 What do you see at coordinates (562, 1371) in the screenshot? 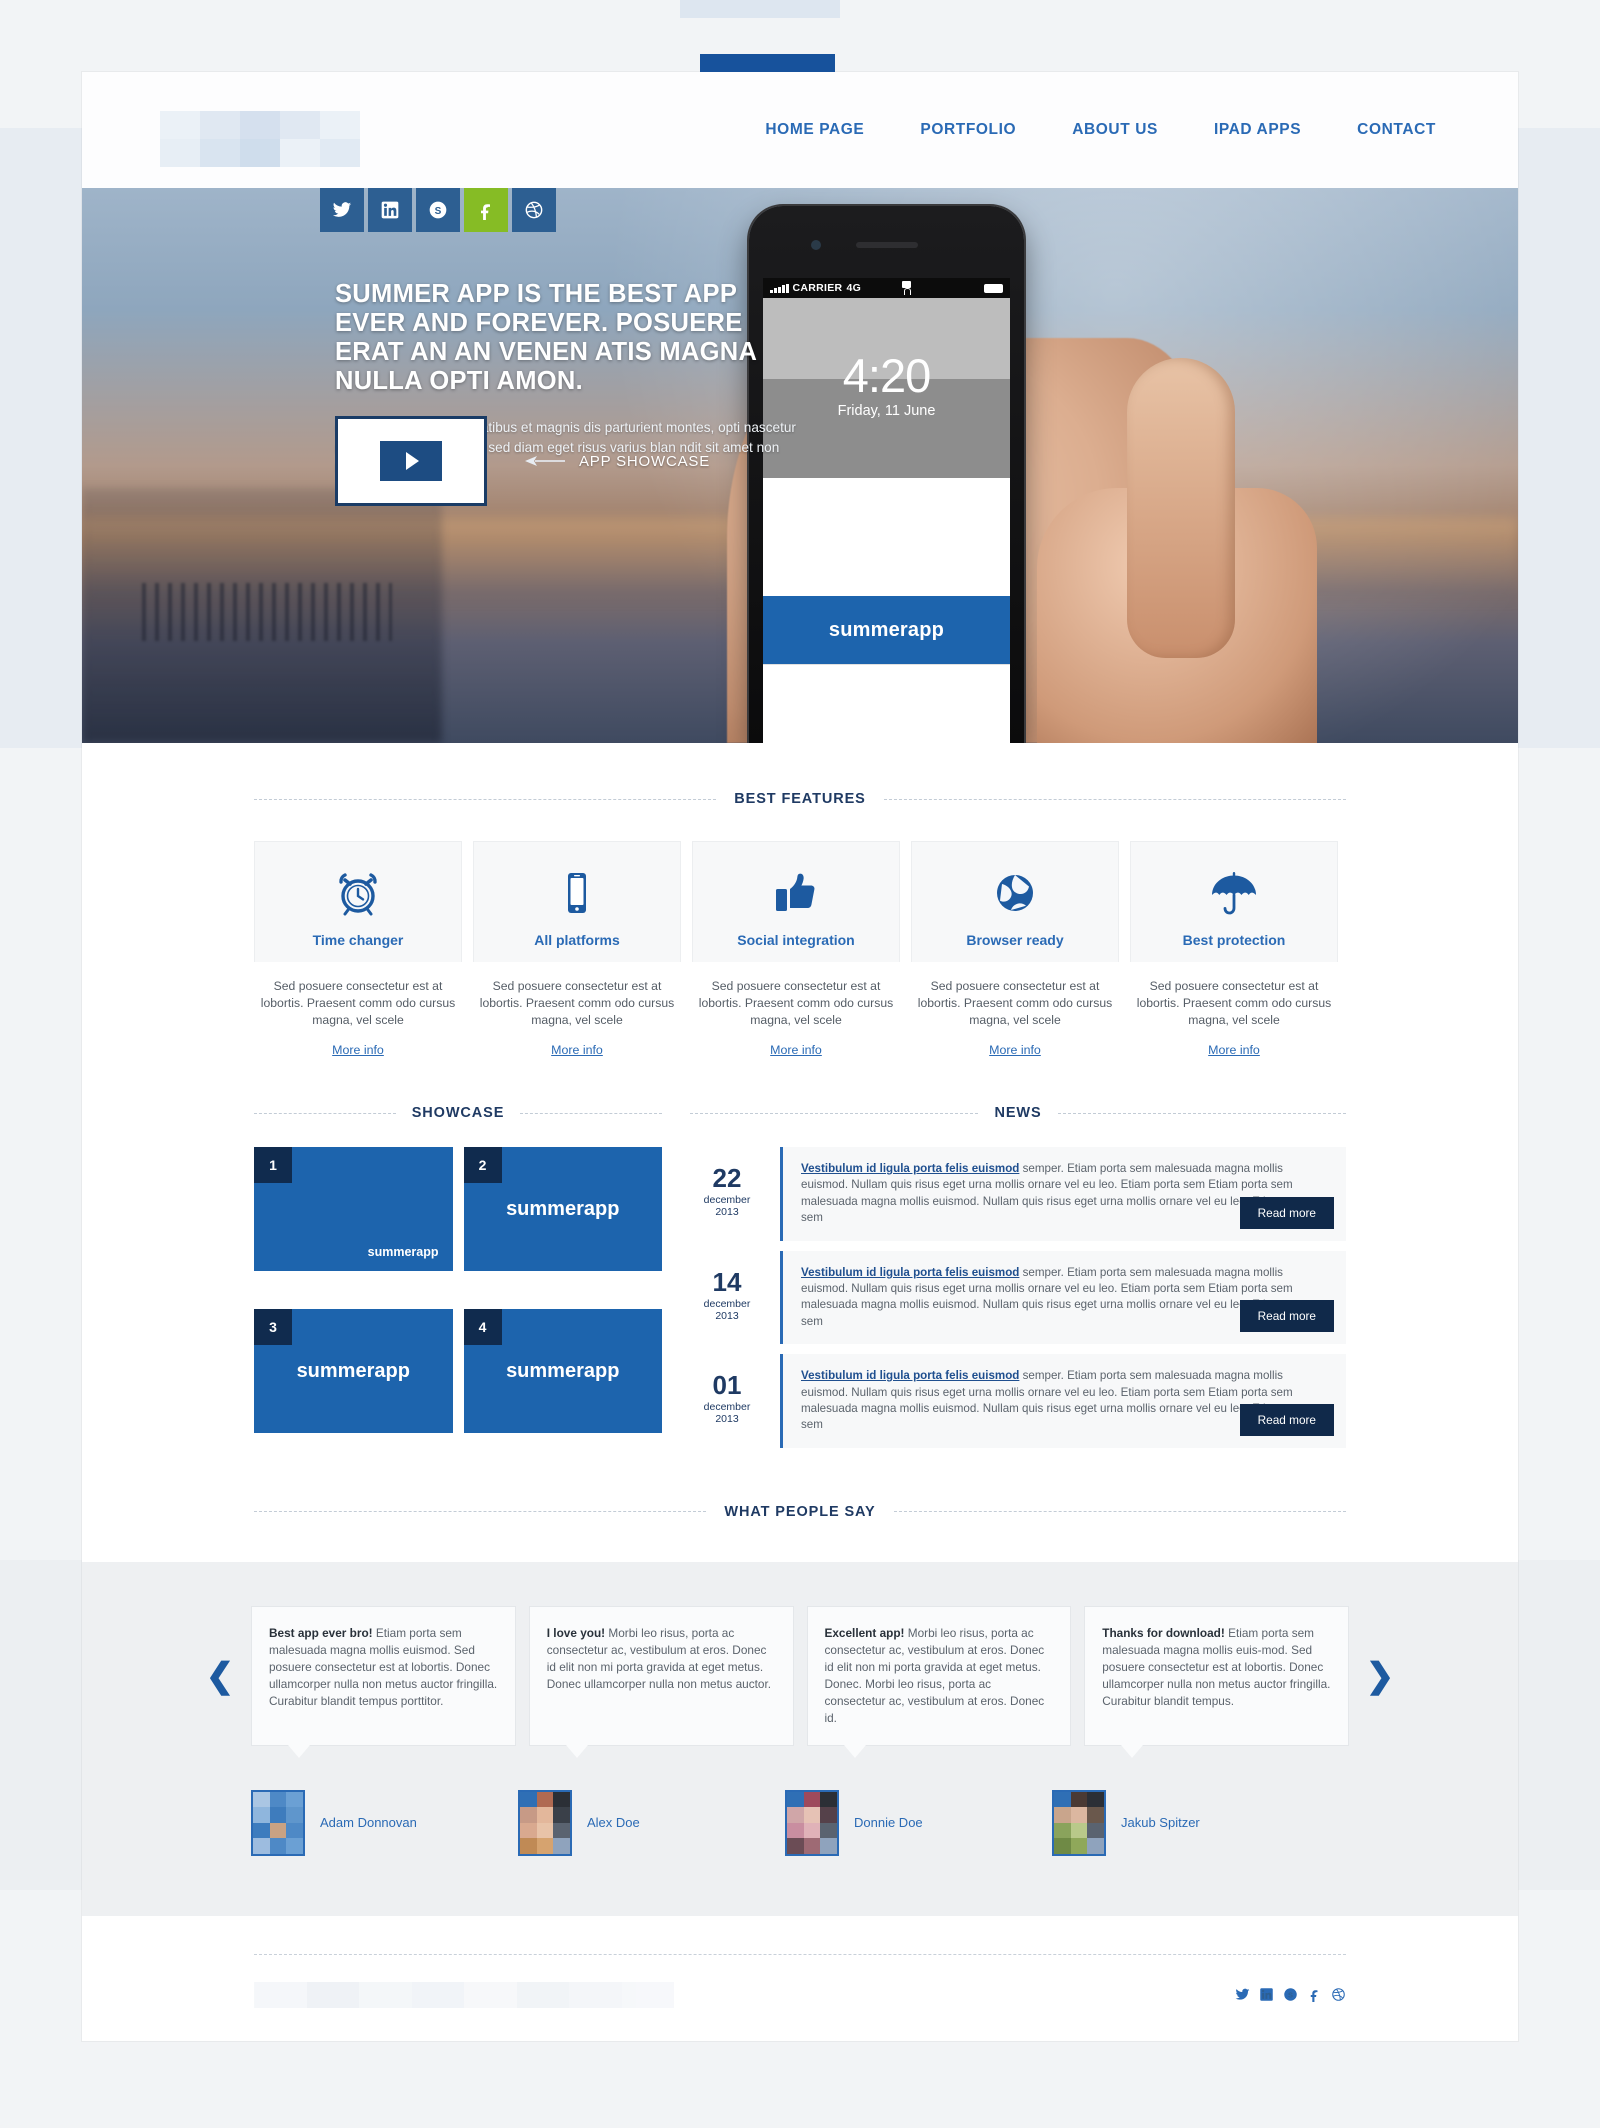
I see `showcase-tile: 4 summerapp` at bounding box center [562, 1371].